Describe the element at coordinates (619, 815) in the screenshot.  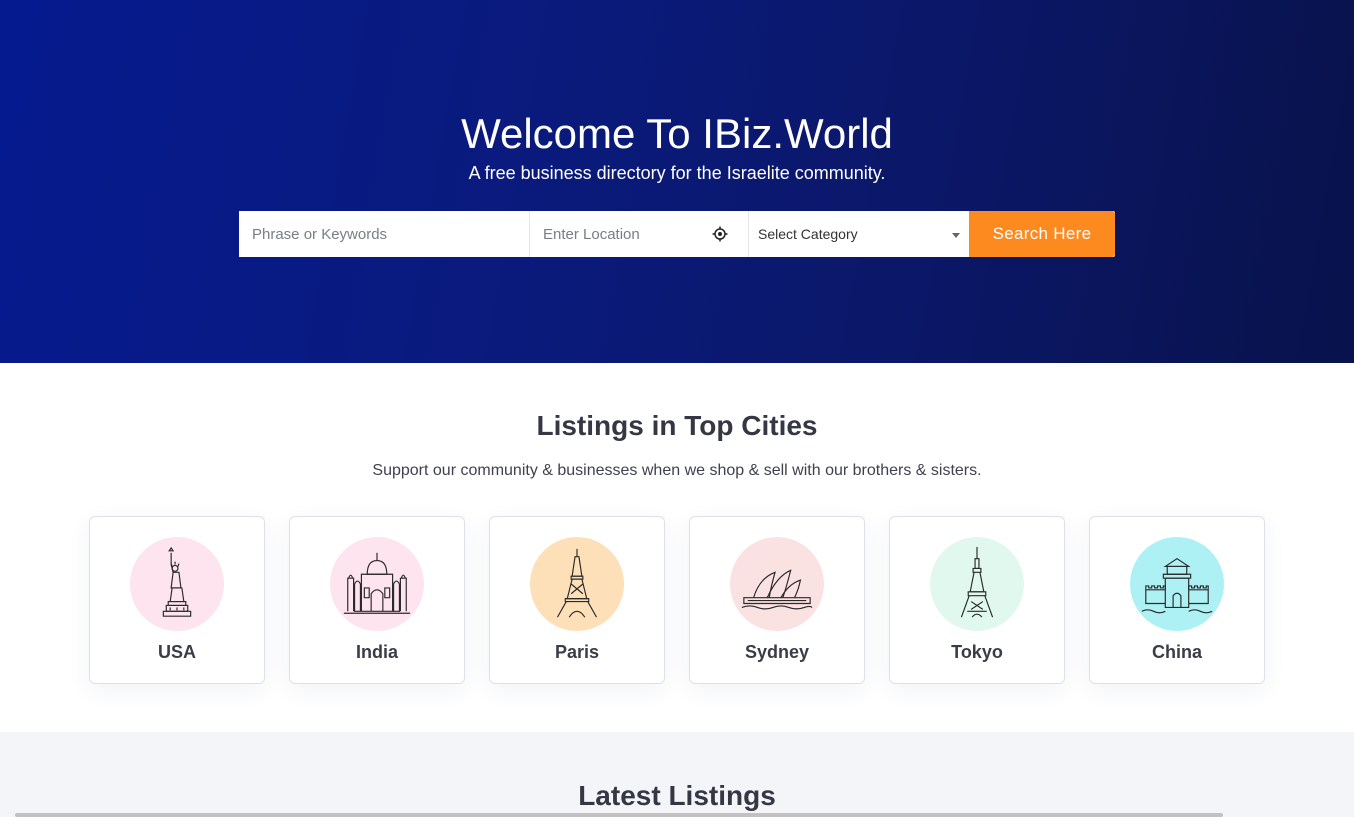
I see `horizontal-scrollbar` at that location.